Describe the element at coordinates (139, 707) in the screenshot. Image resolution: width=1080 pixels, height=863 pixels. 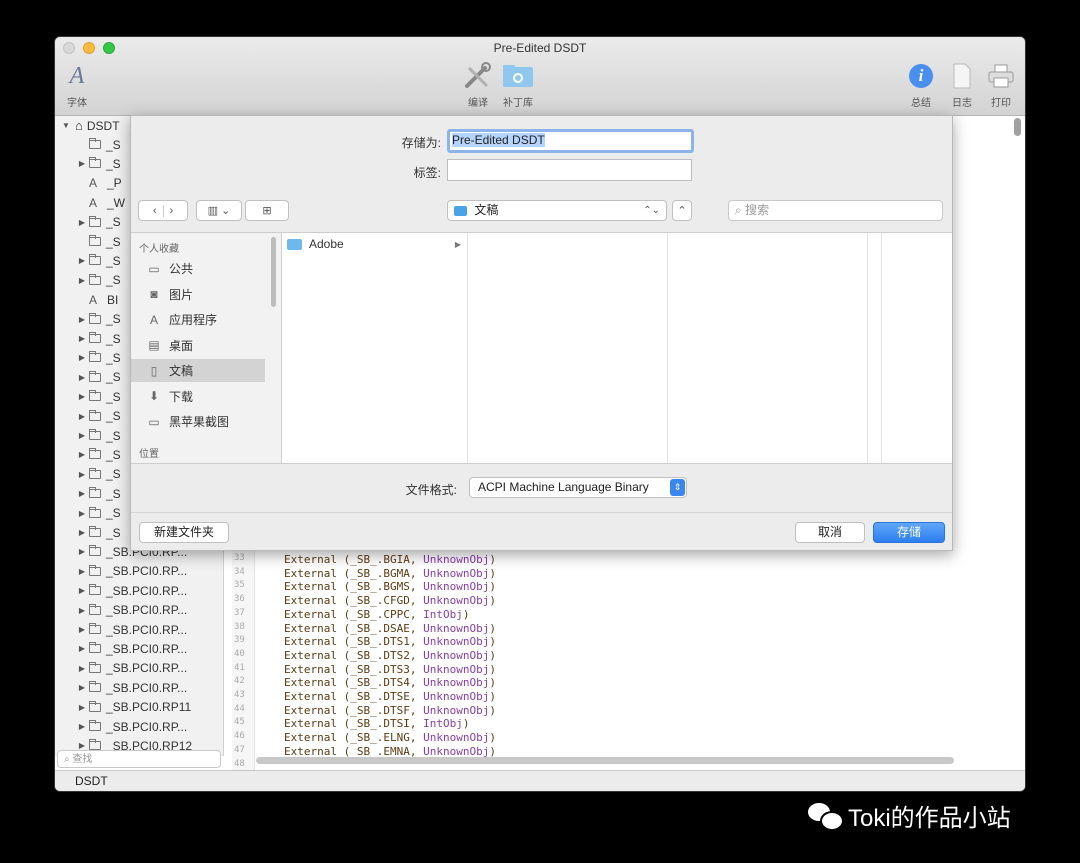
I see `tree-item: ▶ _SB.PCI0.RP11` at that location.